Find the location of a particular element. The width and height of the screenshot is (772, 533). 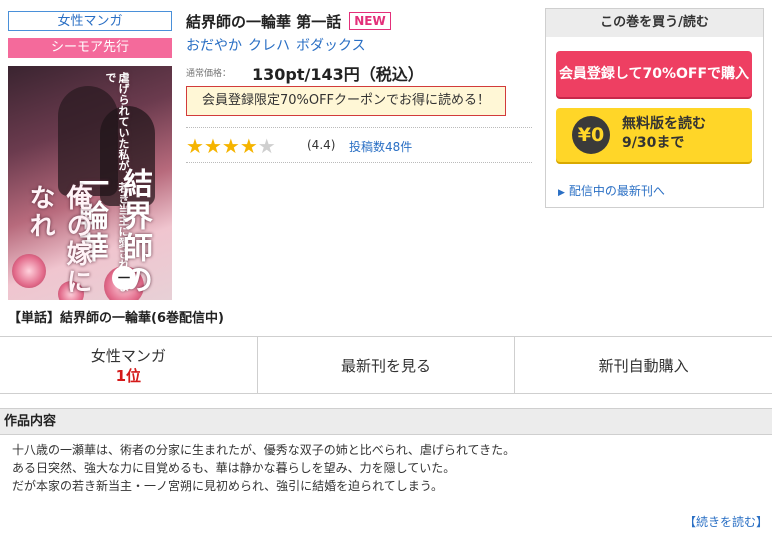

action-tabs: 女性マンガ 1位 最新刊を見る 新刊自動購入 is located at coordinates (386, 365).